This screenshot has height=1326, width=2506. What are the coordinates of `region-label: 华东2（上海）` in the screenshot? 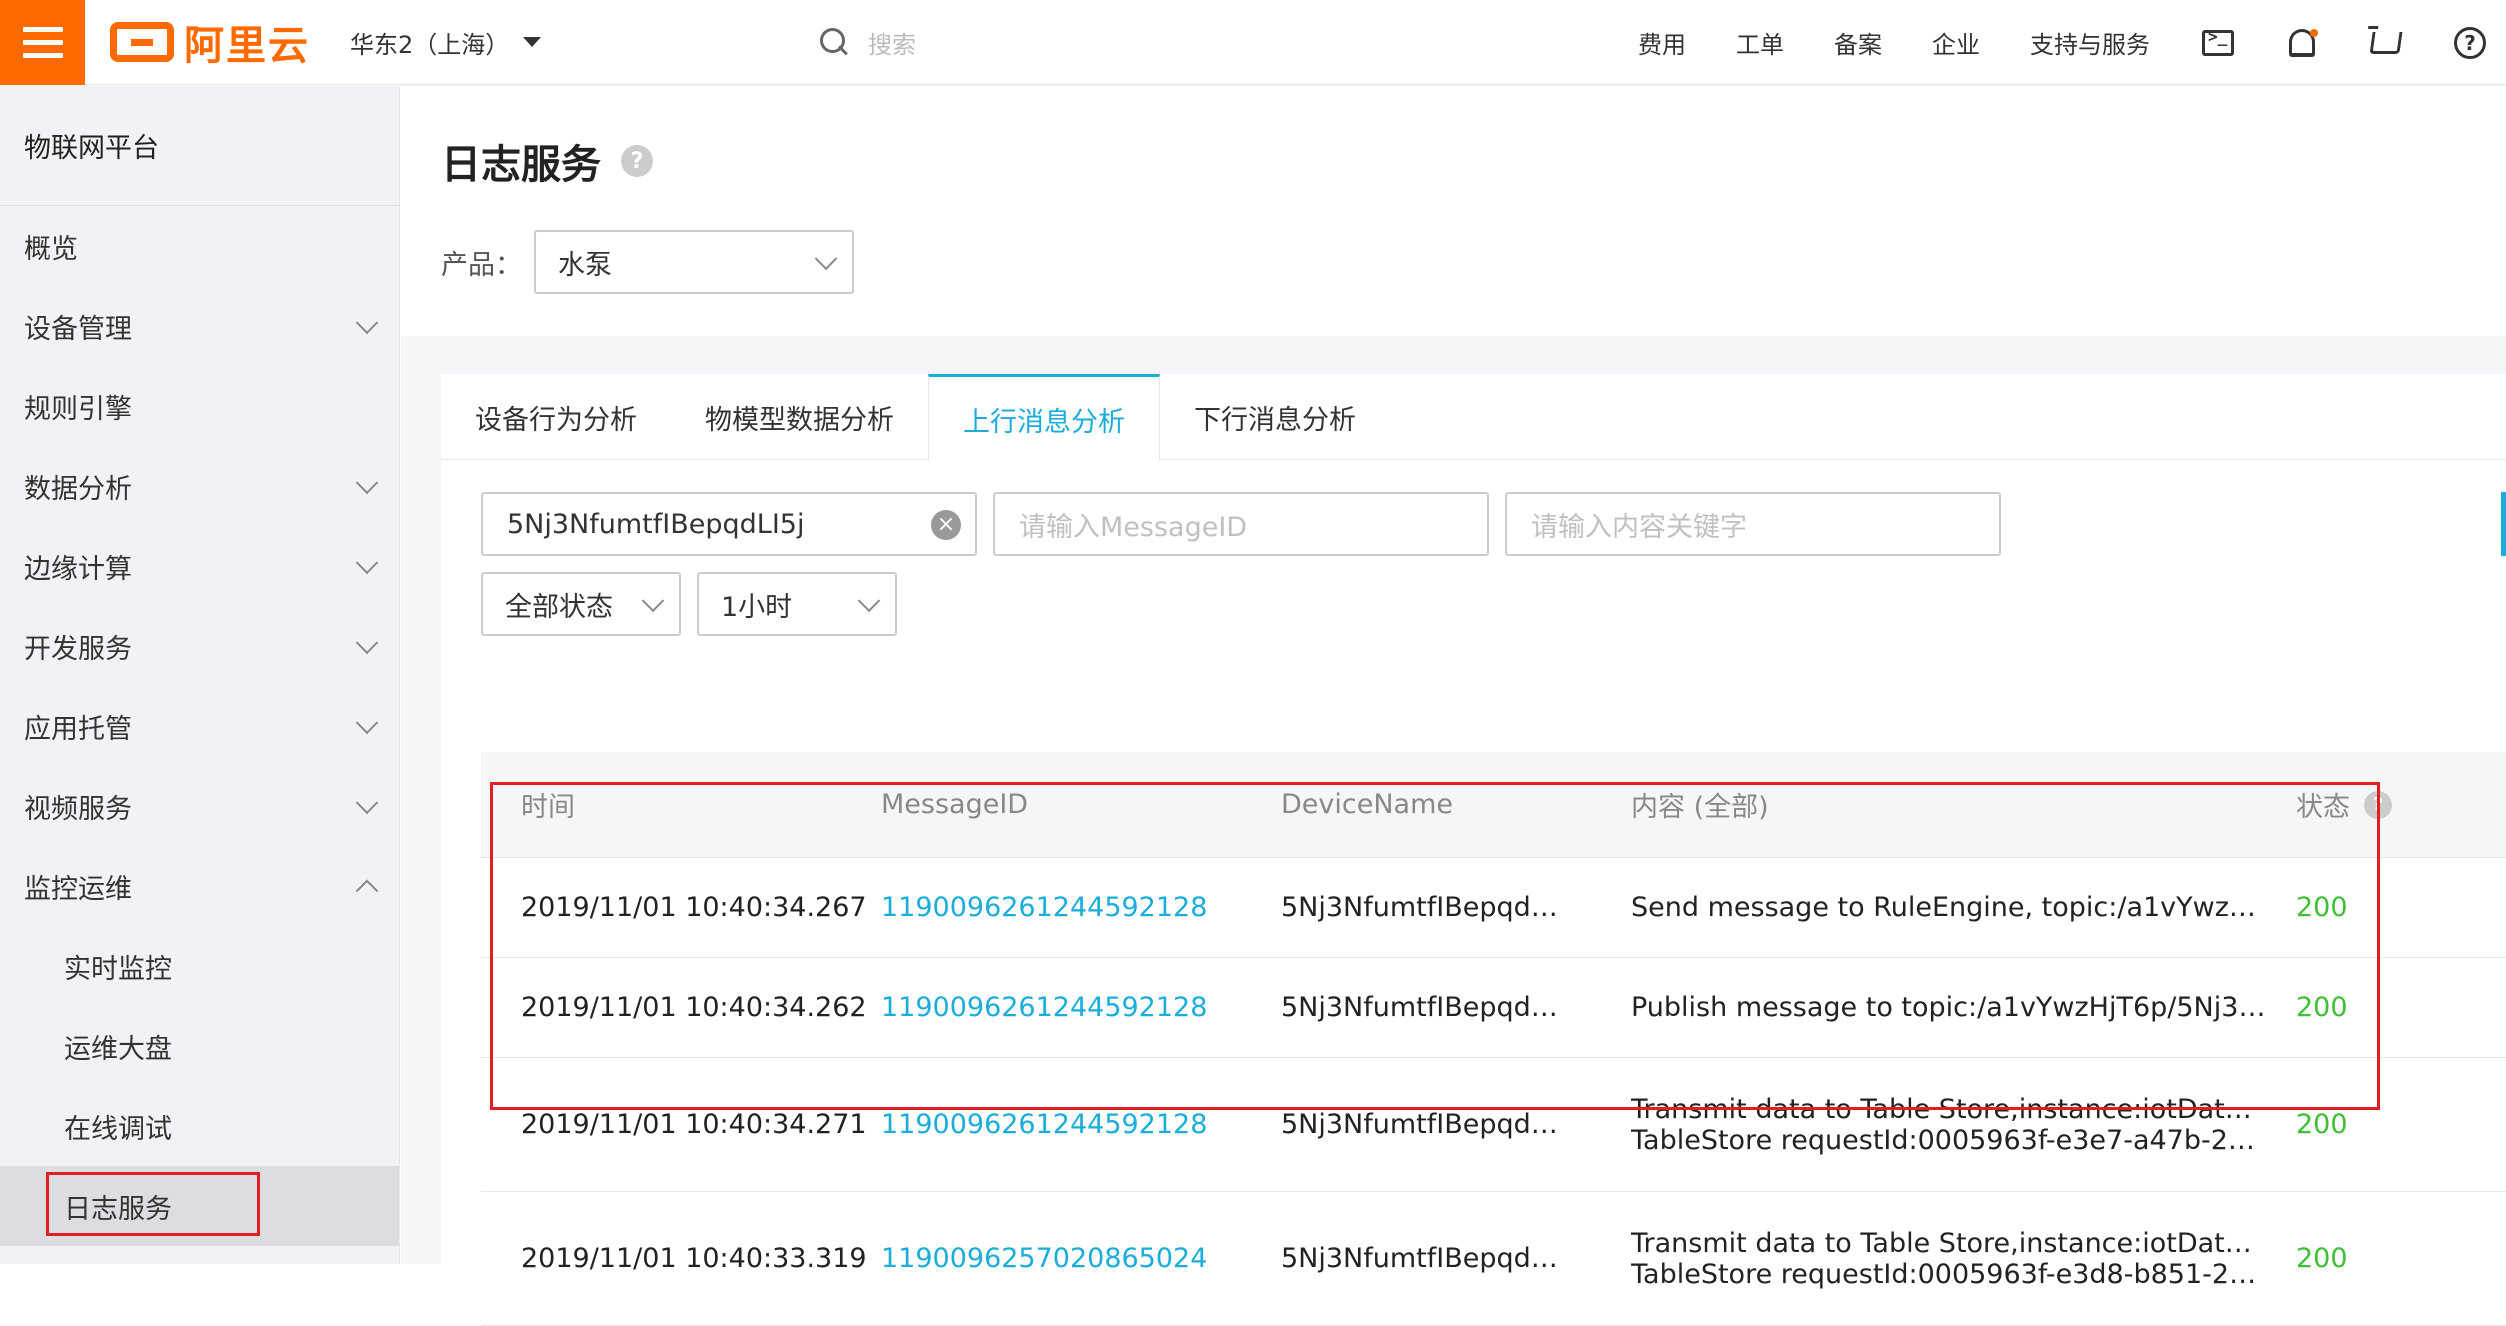 It's located at (430, 44).